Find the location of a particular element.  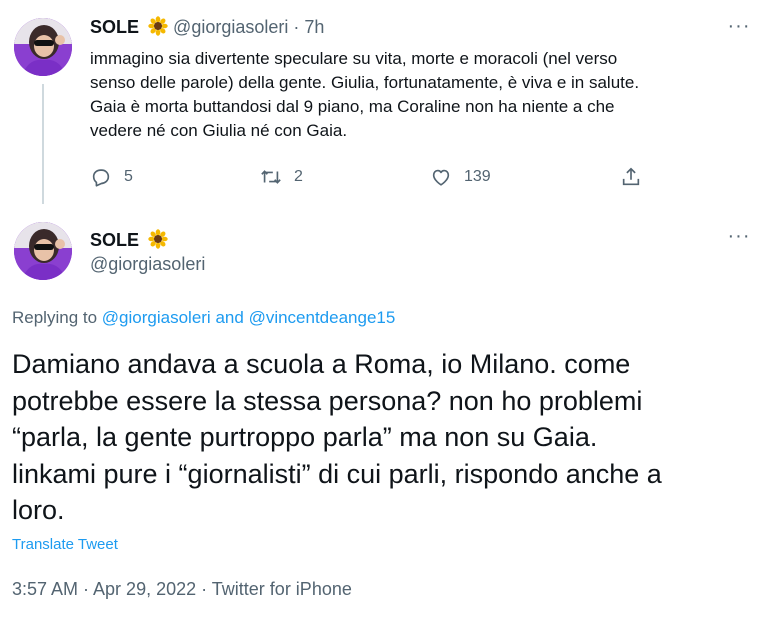

tweet-time: 7h is located at coordinates (314, 27).